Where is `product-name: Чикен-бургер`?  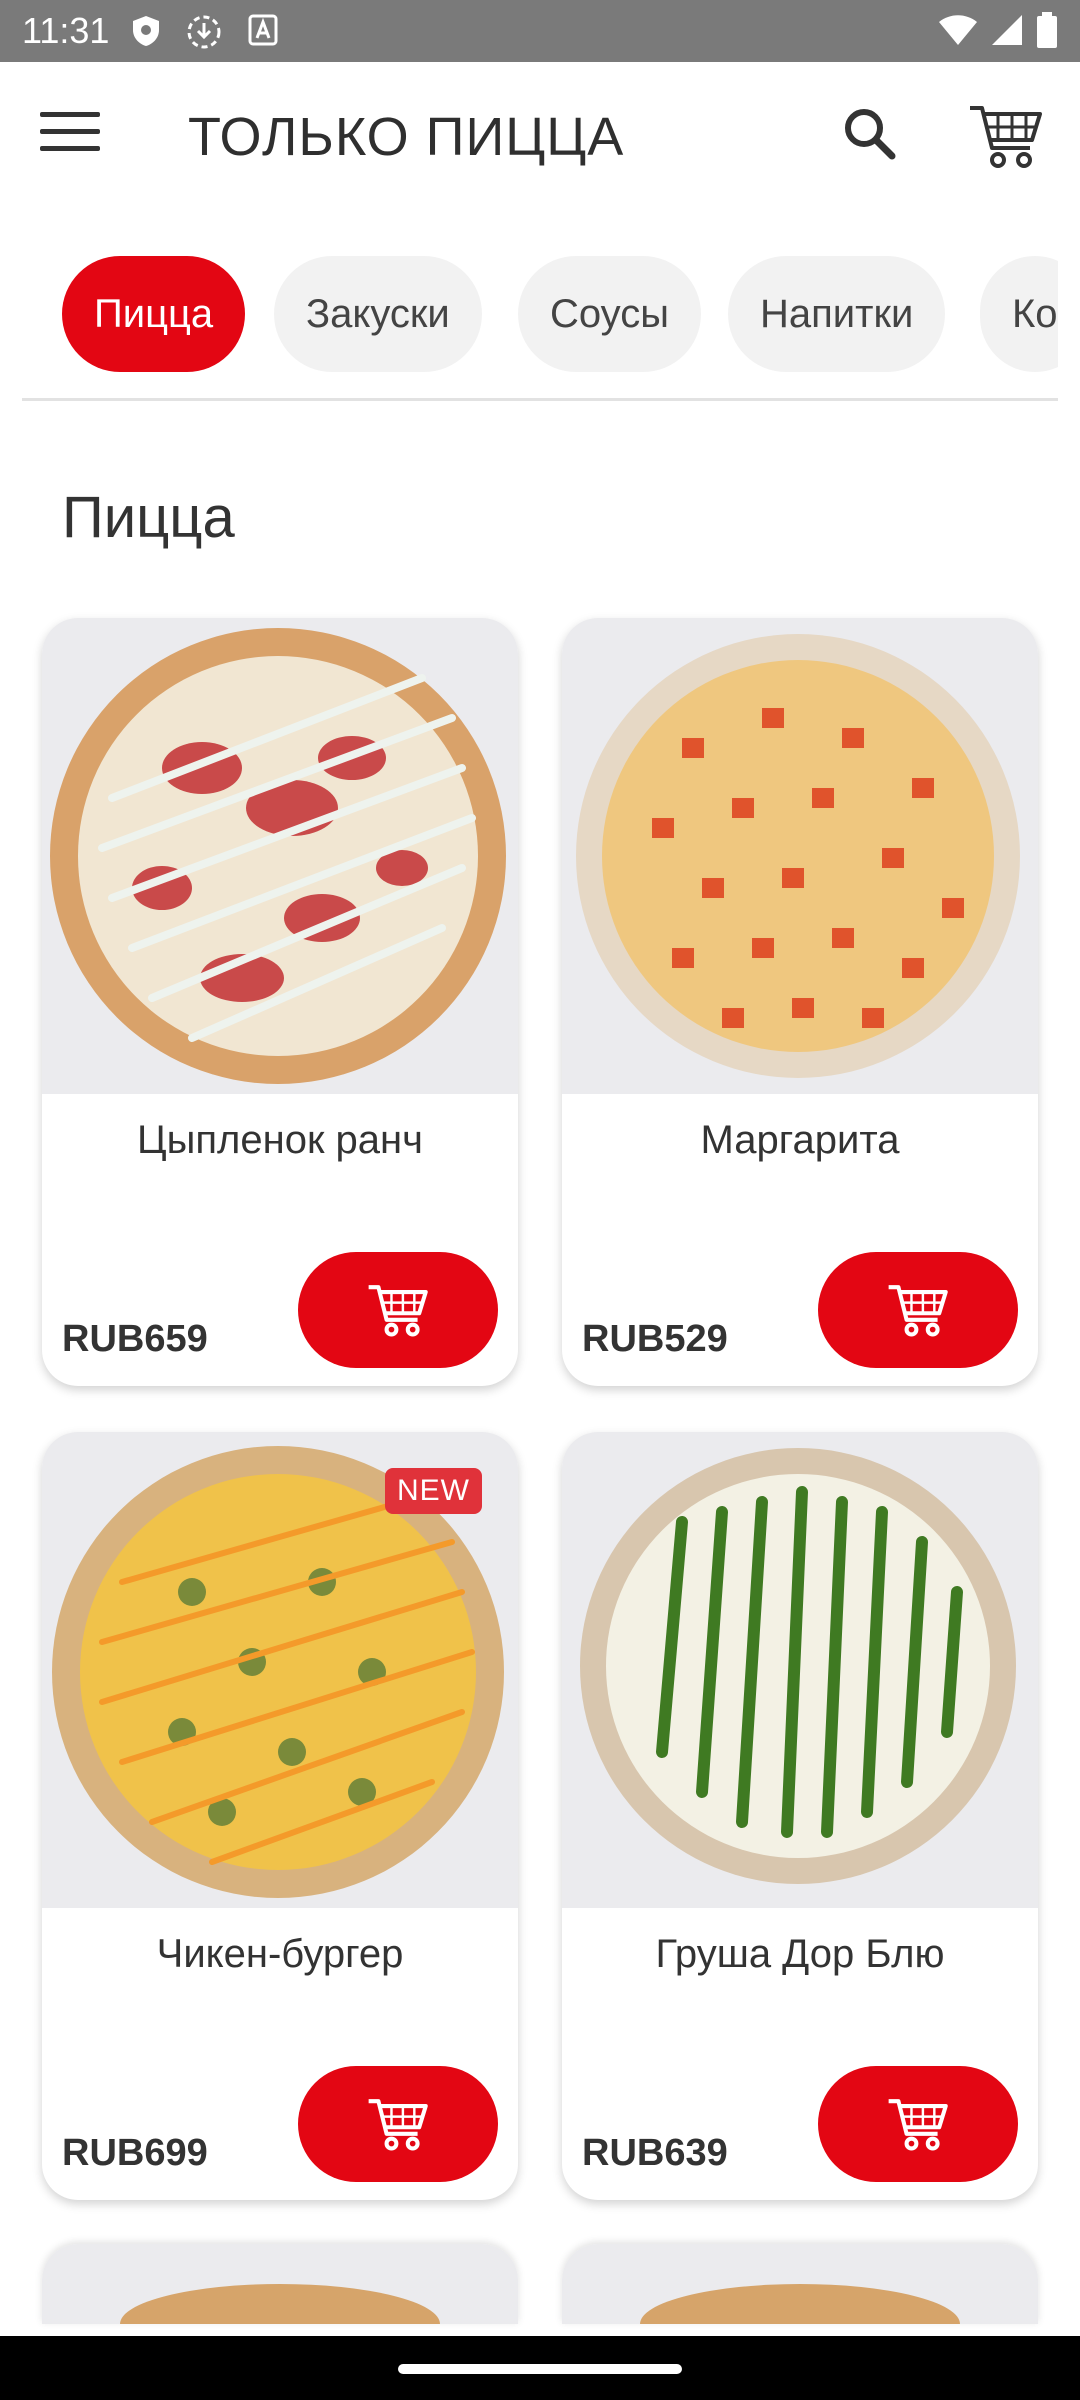 product-name: Чикен-бургер is located at coordinates (280, 1954).